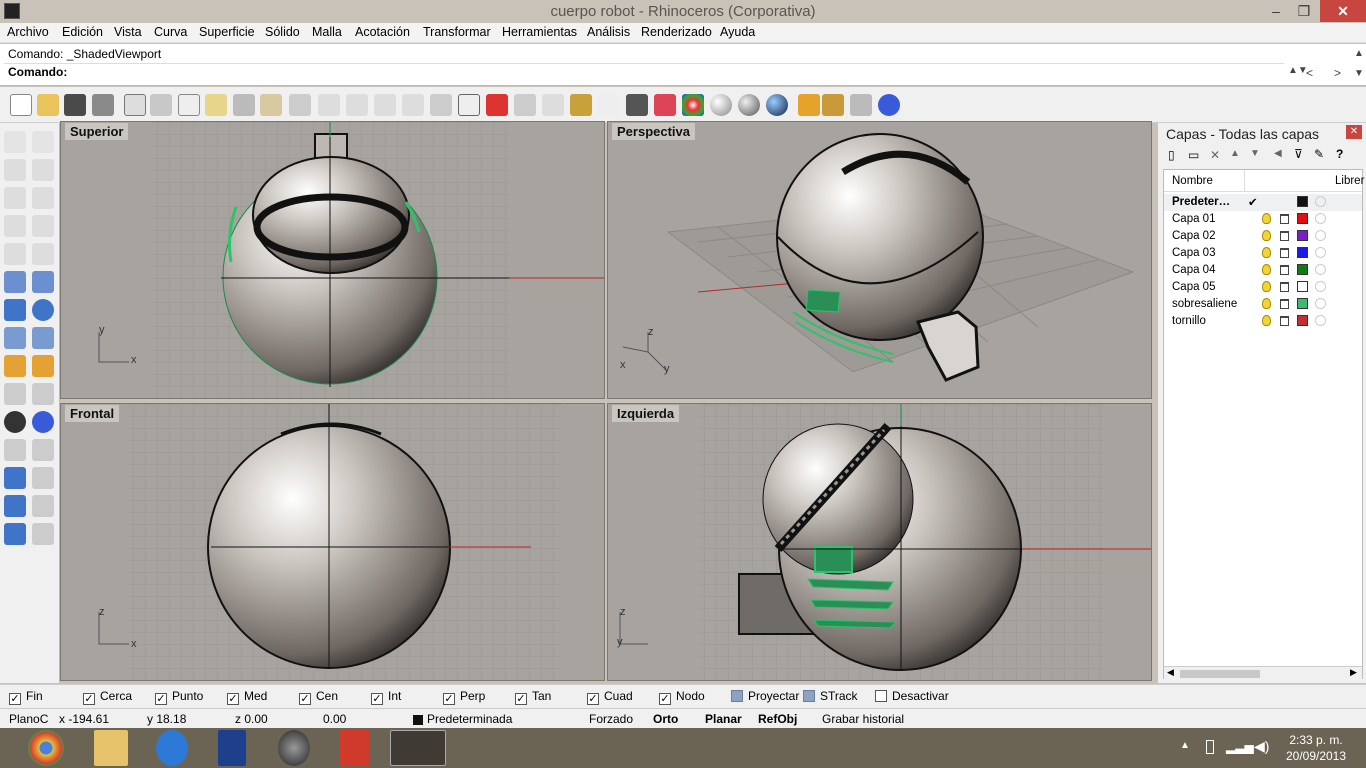 The height and width of the screenshot is (768, 1366). I want to click on solid-tools-icon, so click(15, 534).